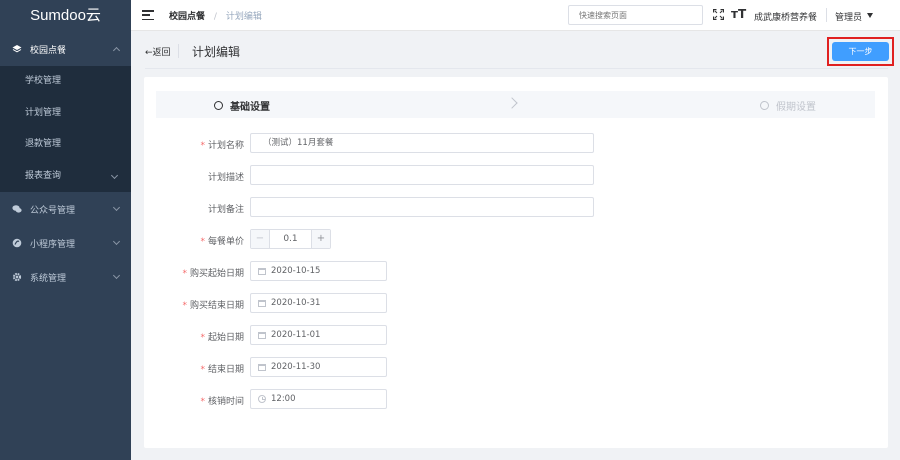 This screenshot has height=460, width=900. Describe the element at coordinates (870, 15) in the screenshot. I see `caret-down-icon` at that location.